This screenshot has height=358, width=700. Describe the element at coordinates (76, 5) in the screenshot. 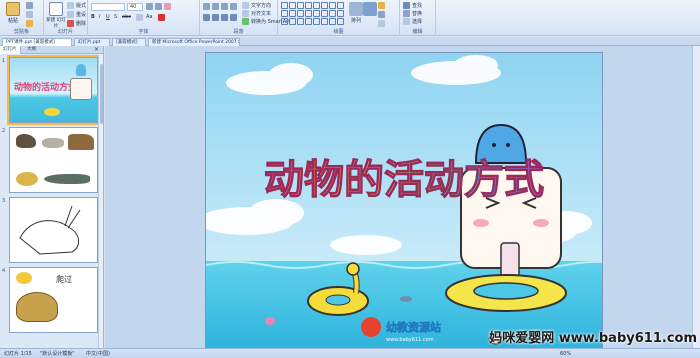

I see `layout-button: 版式` at that location.